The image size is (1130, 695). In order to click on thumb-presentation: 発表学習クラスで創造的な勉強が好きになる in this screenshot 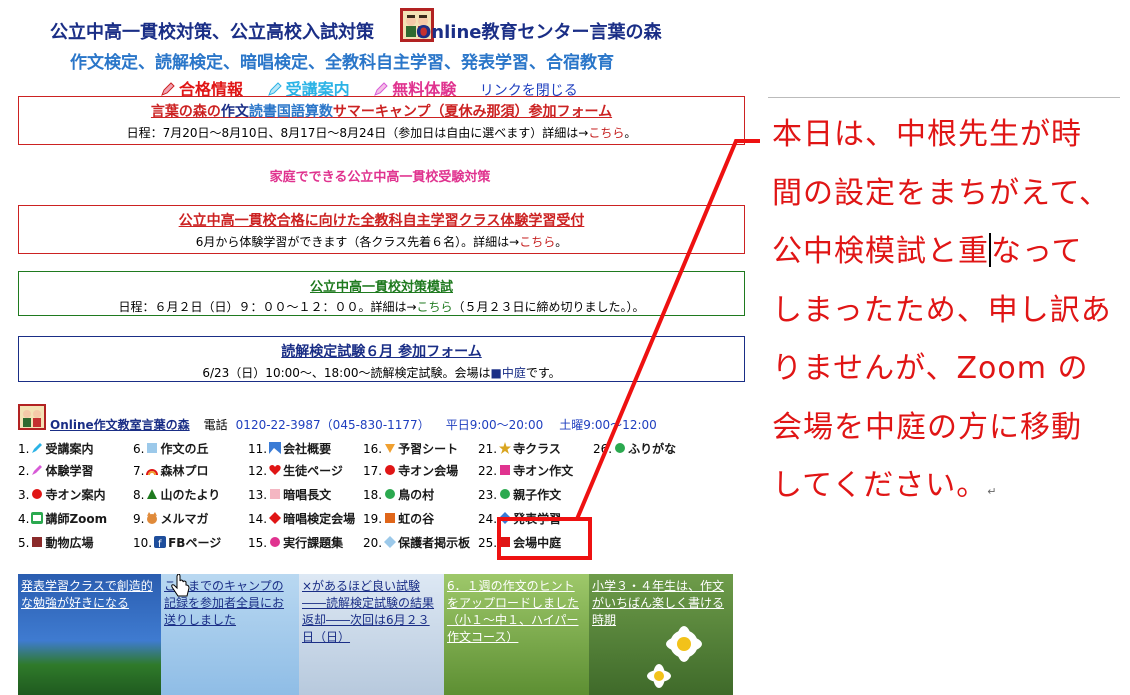, I will do `click(89, 634)`.